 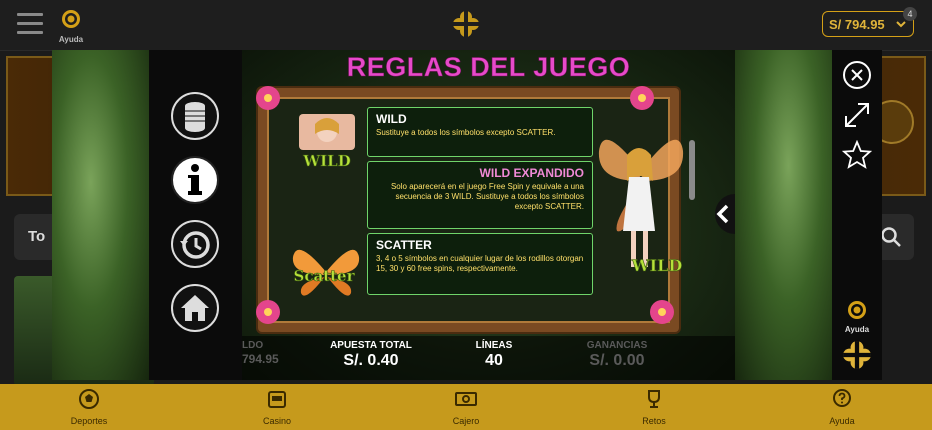 I want to click on balance-dropdown: S/ 794.95, so click(x=868, y=24).